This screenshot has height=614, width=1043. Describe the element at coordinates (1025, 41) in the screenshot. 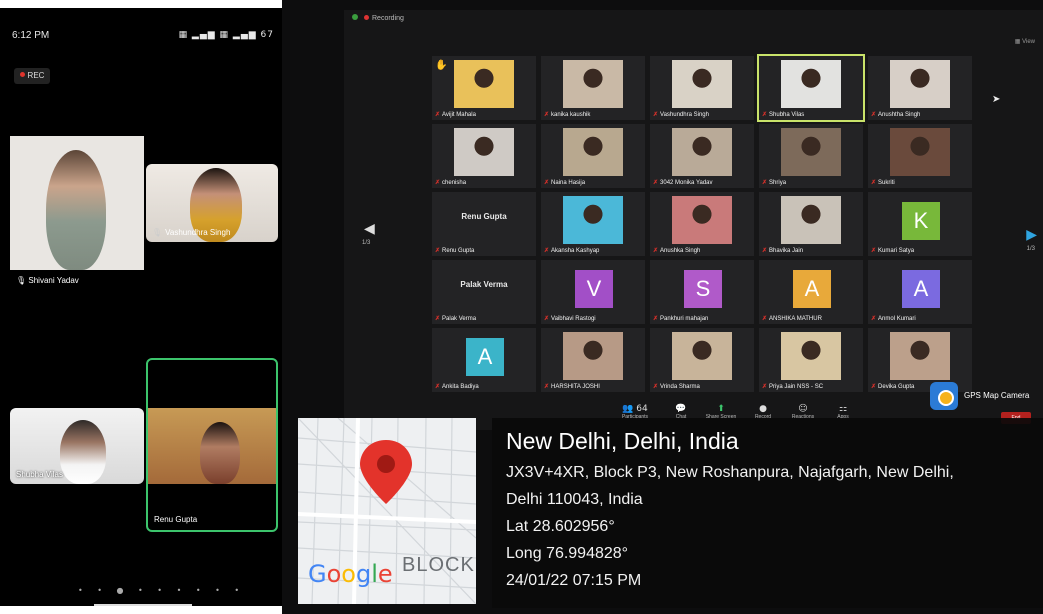

I see `view-button: ▦ View` at that location.